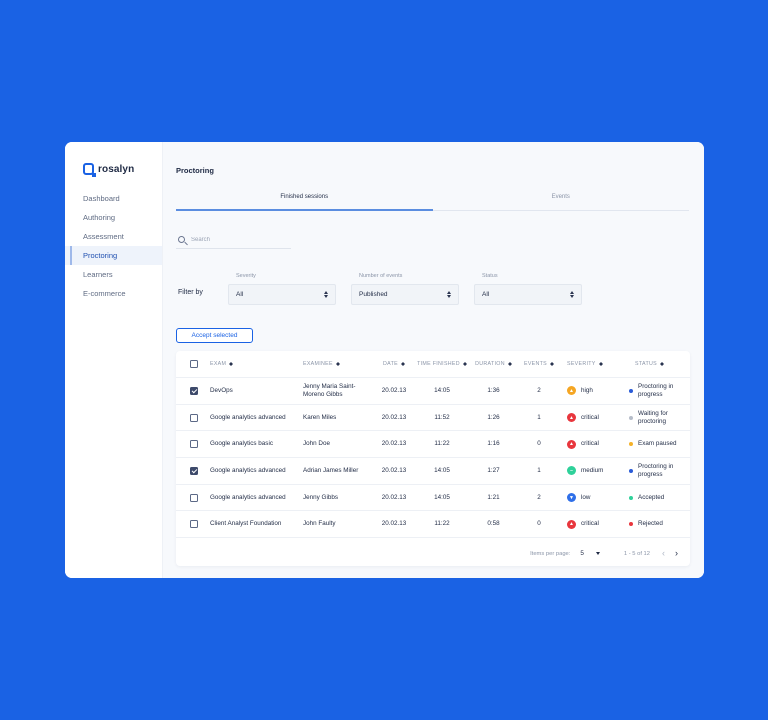 The image size is (768, 720). Describe the element at coordinates (590, 364) in the screenshot. I see `column-header-severity: SEVERITY` at that location.